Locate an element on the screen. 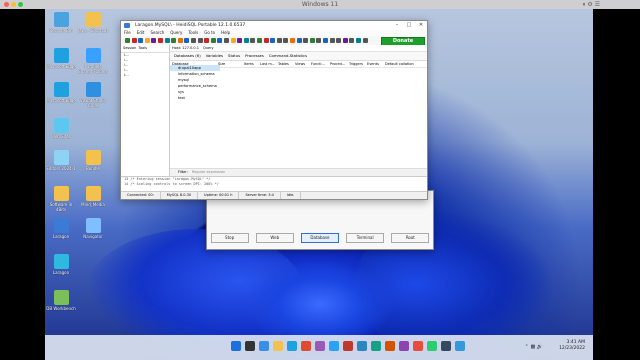  file-explorer-icon is located at coordinates (278, 346).